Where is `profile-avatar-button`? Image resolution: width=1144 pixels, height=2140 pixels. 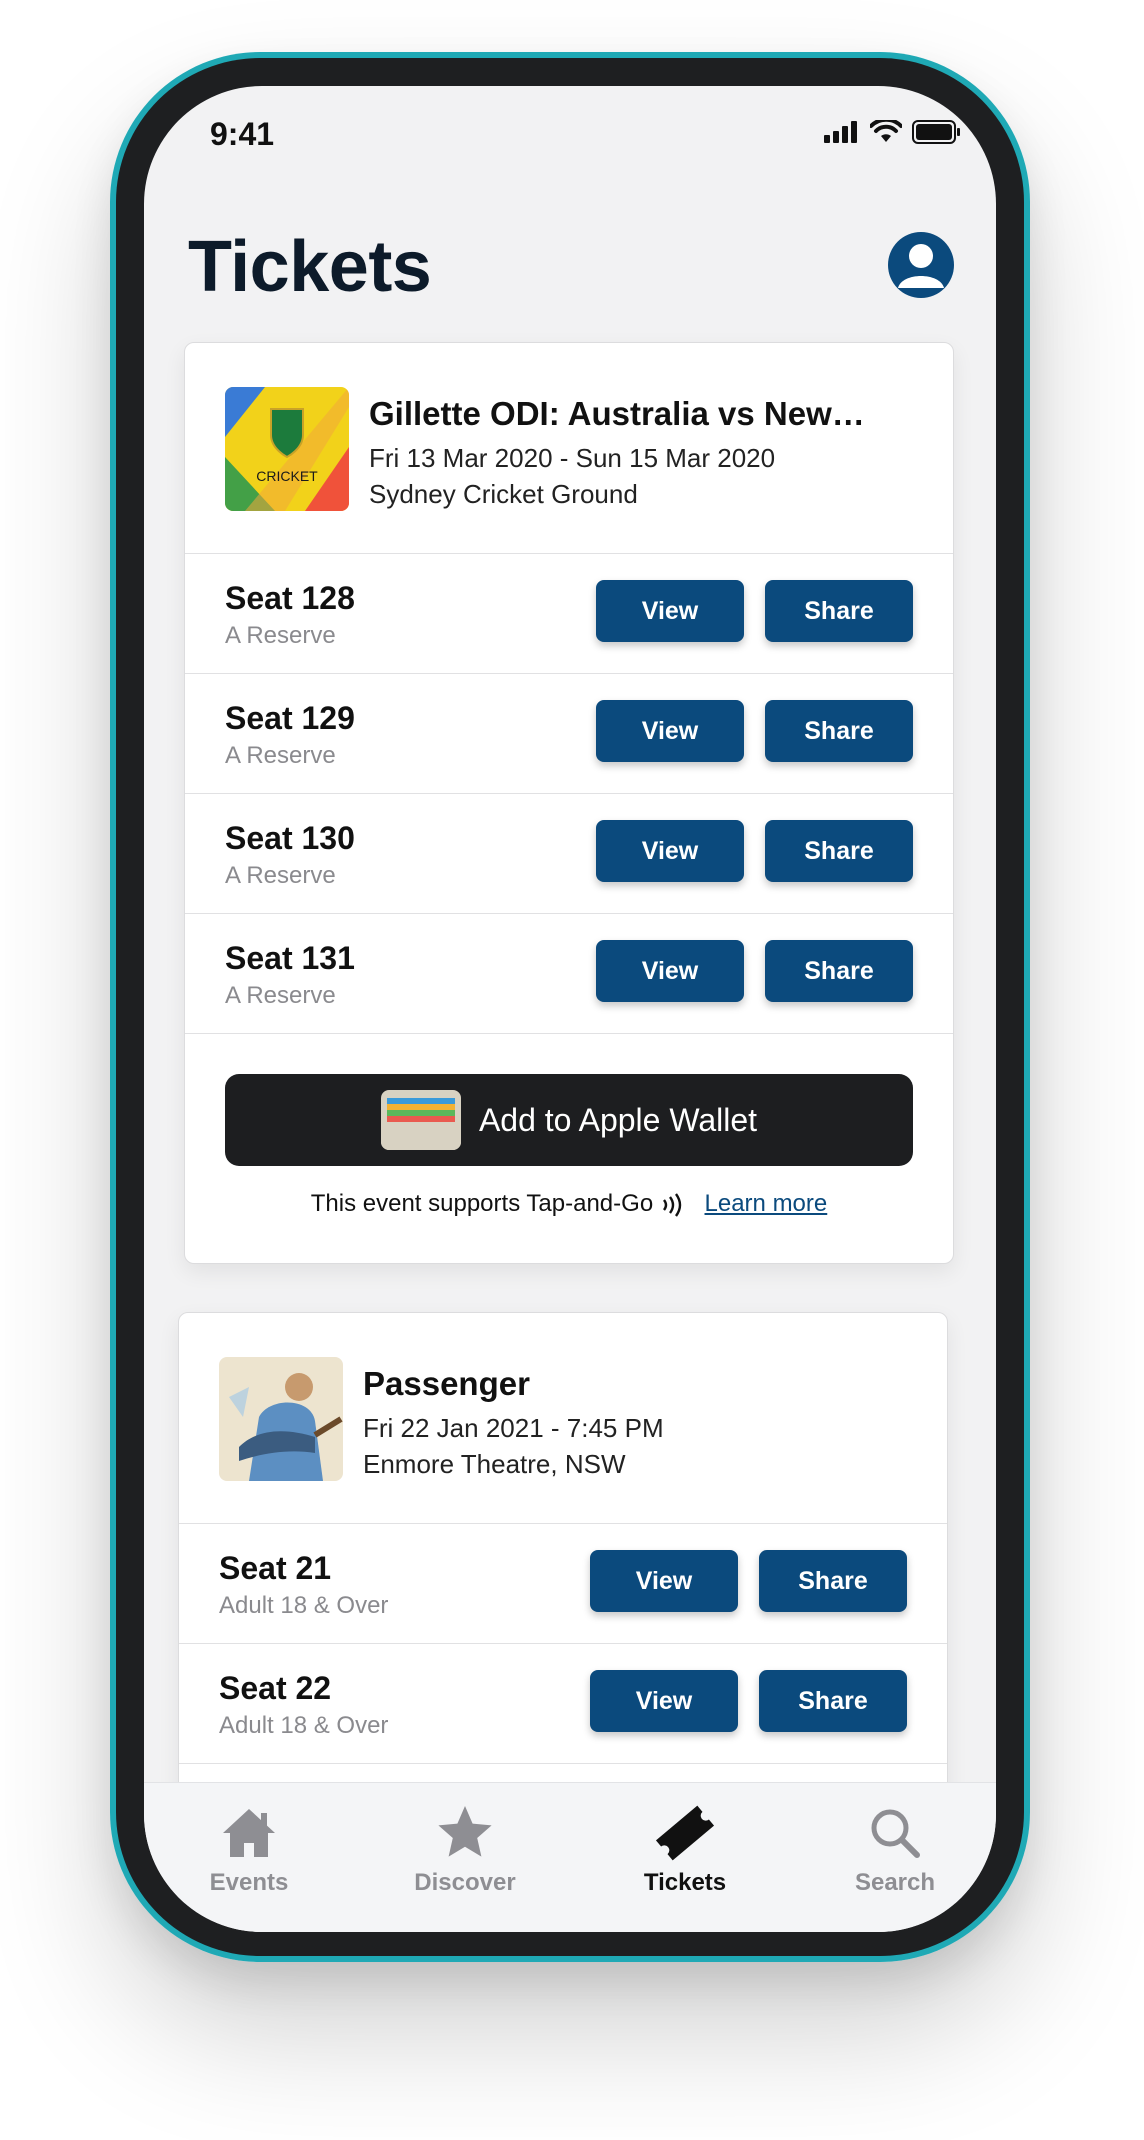
profile-avatar-button is located at coordinates (921, 265).